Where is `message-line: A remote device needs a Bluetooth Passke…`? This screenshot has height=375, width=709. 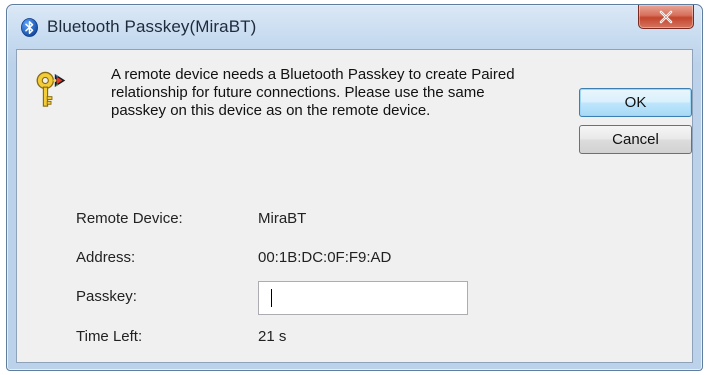
message-line: A remote device needs a Bluetooth Passke… is located at coordinates (313, 74).